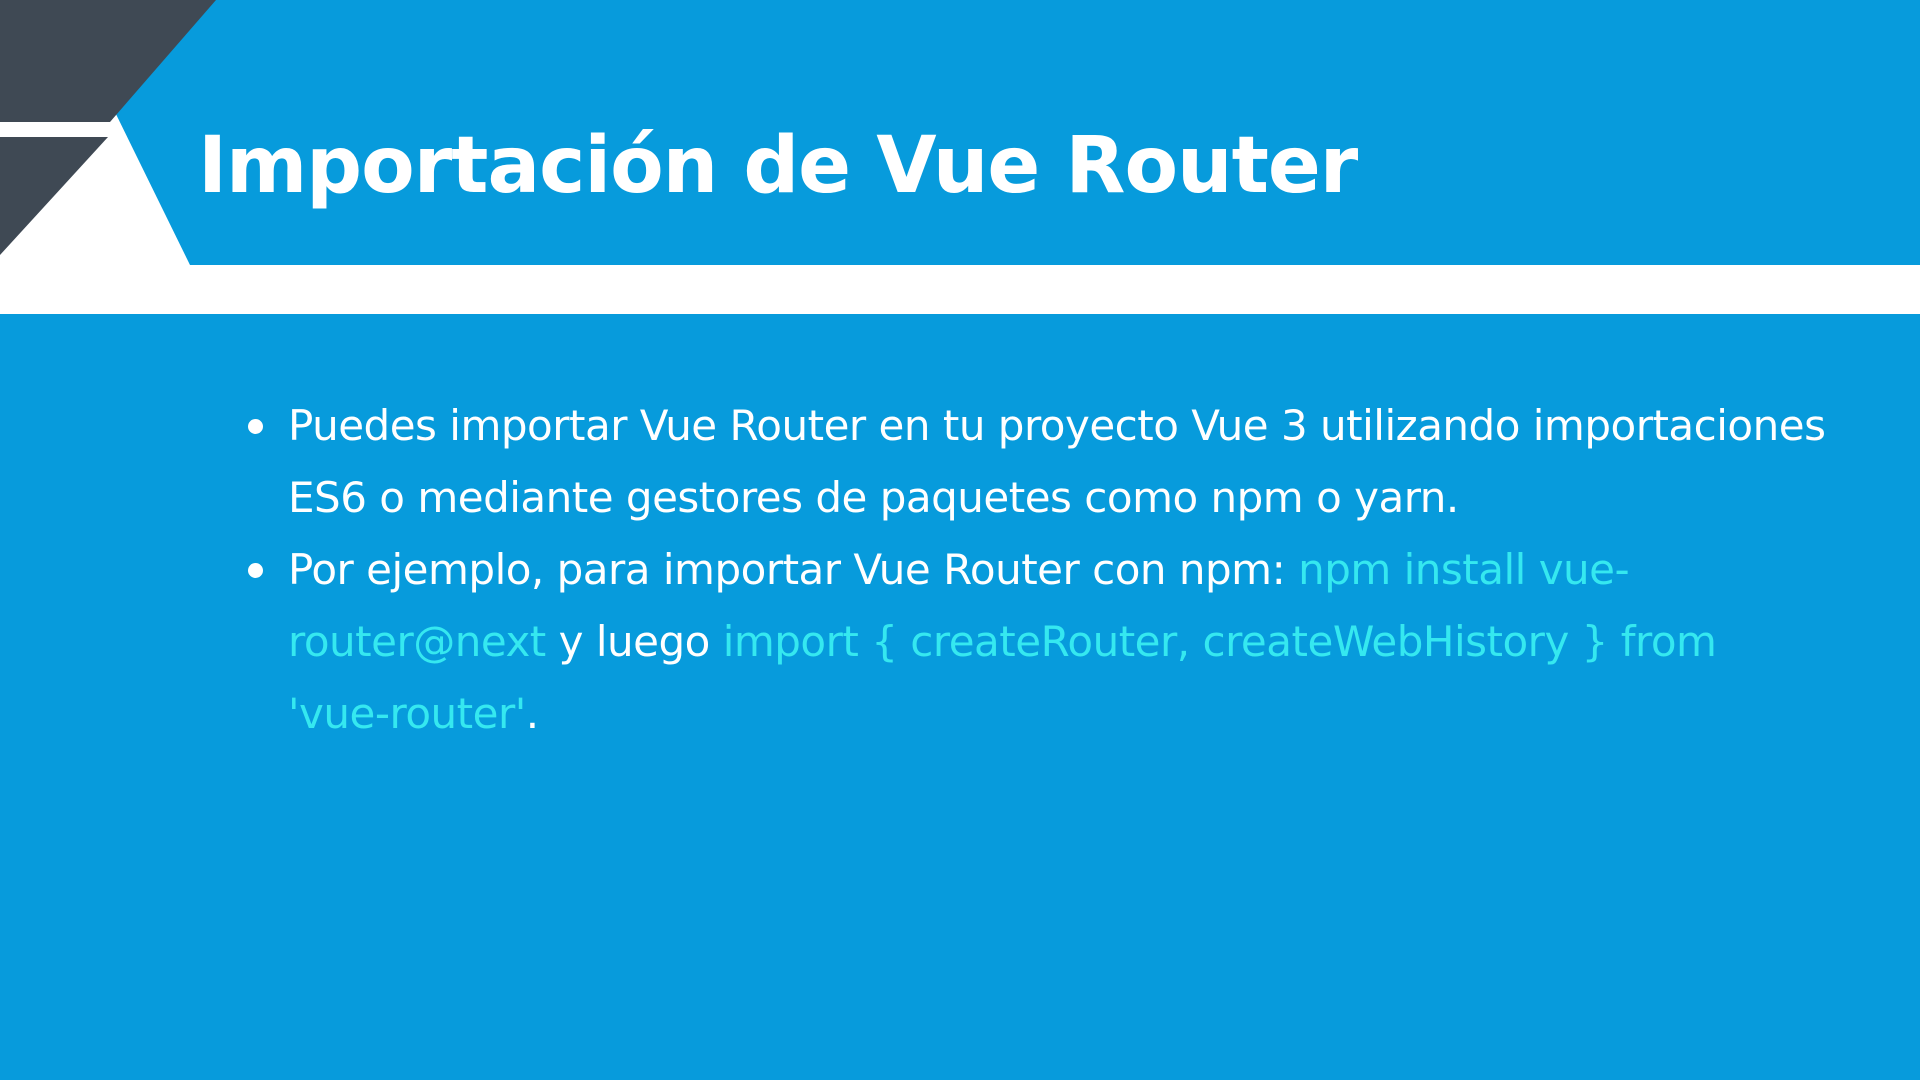 The image size is (1920, 1080). What do you see at coordinates (778, 166) in the screenshot?
I see `slide-title: Importación de Vue Router` at bounding box center [778, 166].